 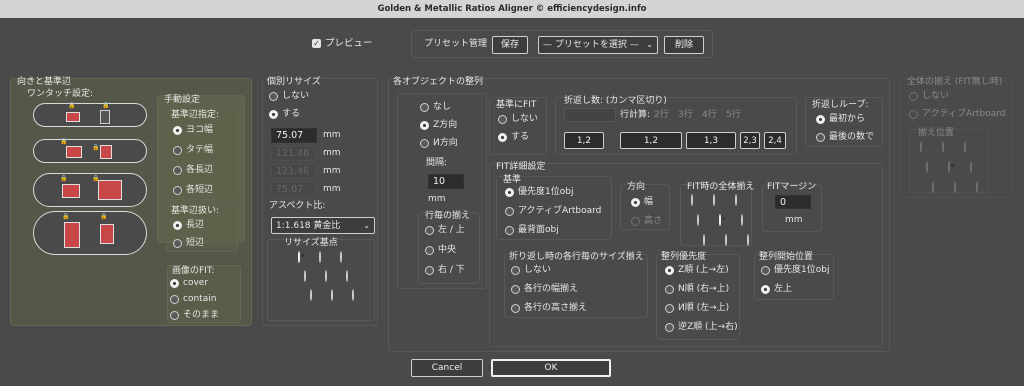 What do you see at coordinates (435, 107) in the screenshot?
I see `dir-option-0: なし` at bounding box center [435, 107].